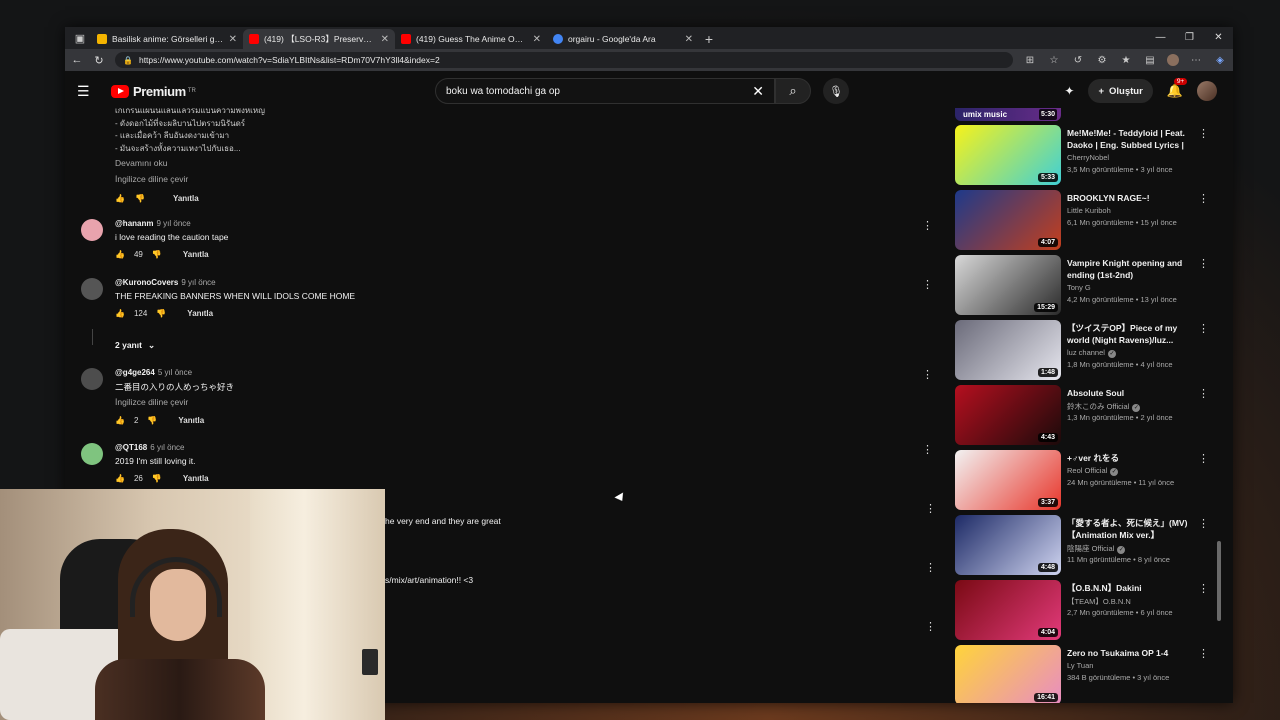 This screenshot has width=1280, height=720. I want to click on app-available-icon: ⊞, so click(1030, 60).